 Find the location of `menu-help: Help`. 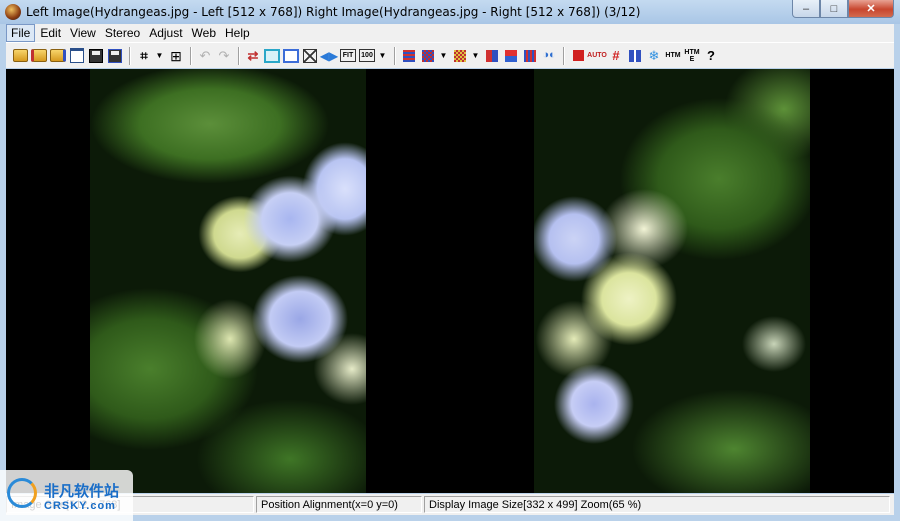

menu-help: Help is located at coordinates (237, 33).